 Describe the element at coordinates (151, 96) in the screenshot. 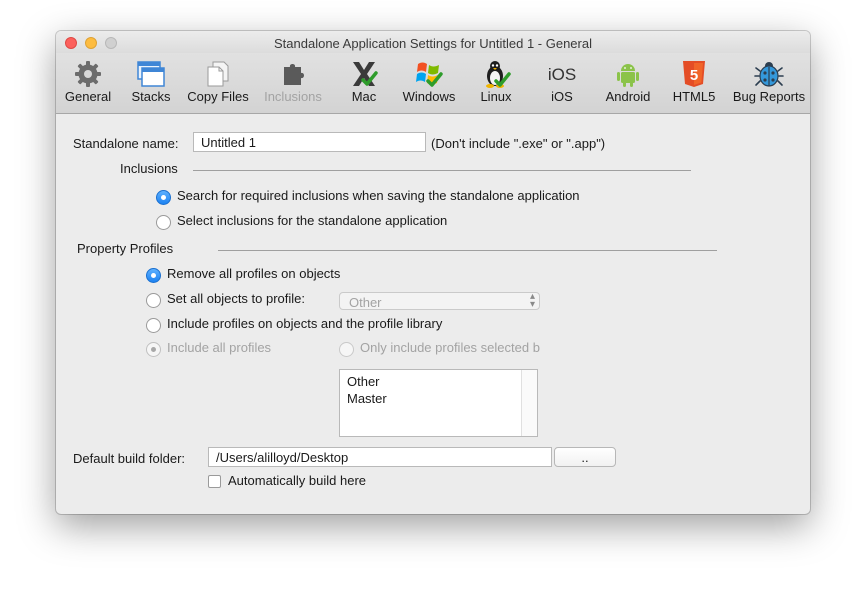

I see `toolbar-label: Stacks` at that location.